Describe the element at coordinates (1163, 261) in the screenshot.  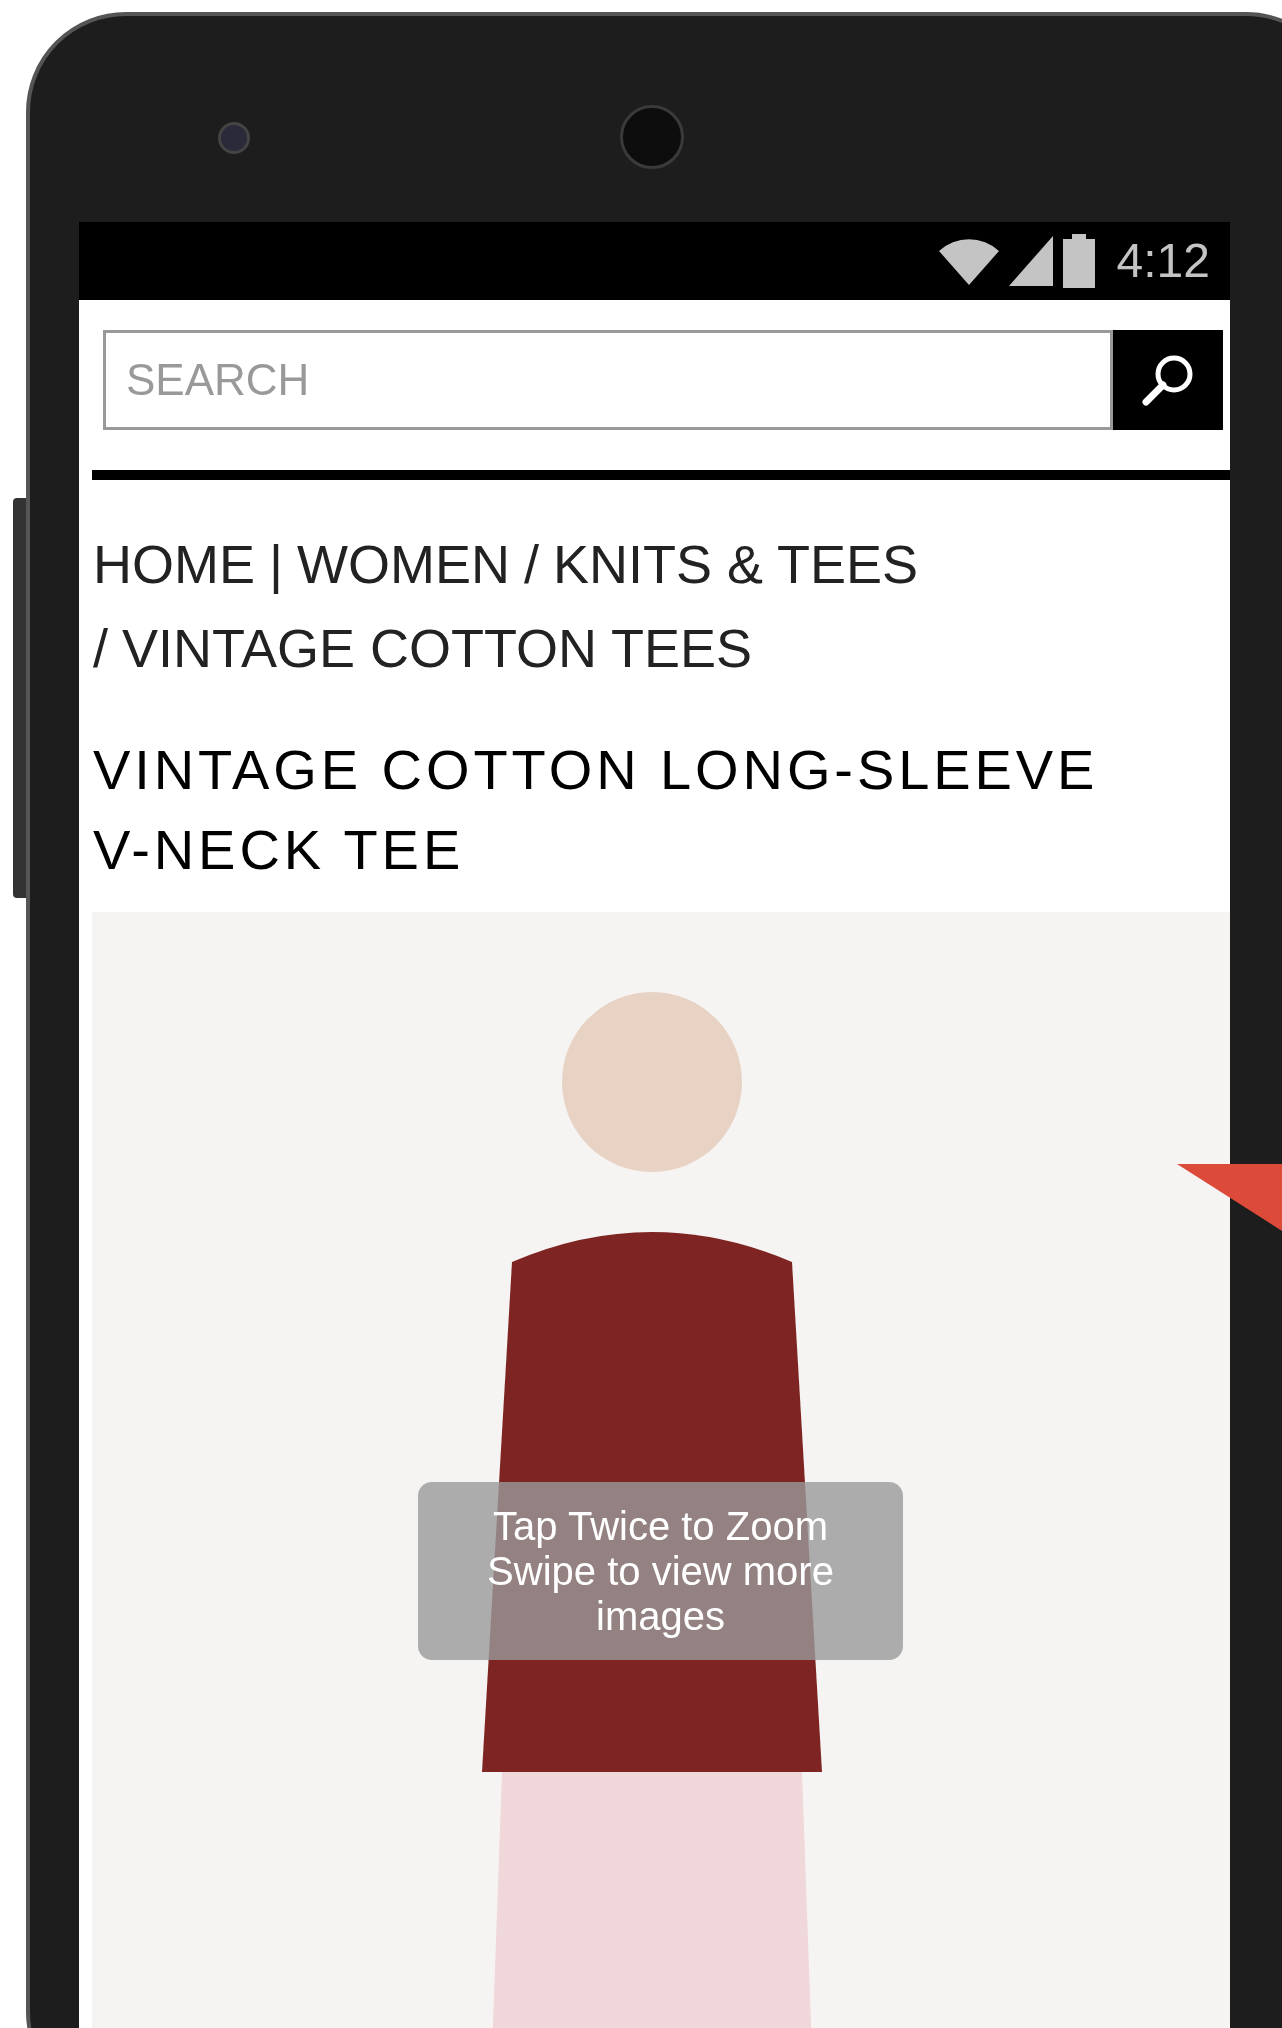
I see `clock-time: 4:12` at that location.